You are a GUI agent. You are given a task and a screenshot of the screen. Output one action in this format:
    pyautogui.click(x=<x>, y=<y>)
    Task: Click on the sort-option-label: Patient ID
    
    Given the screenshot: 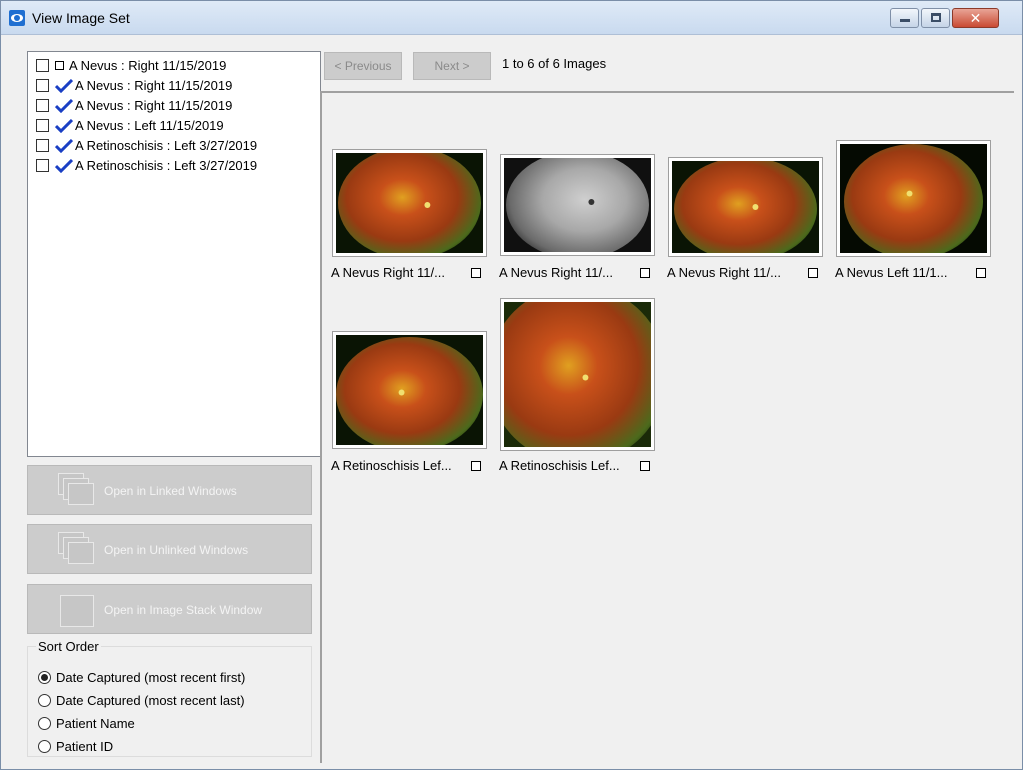 What is the action you would take?
    pyautogui.click(x=85, y=746)
    